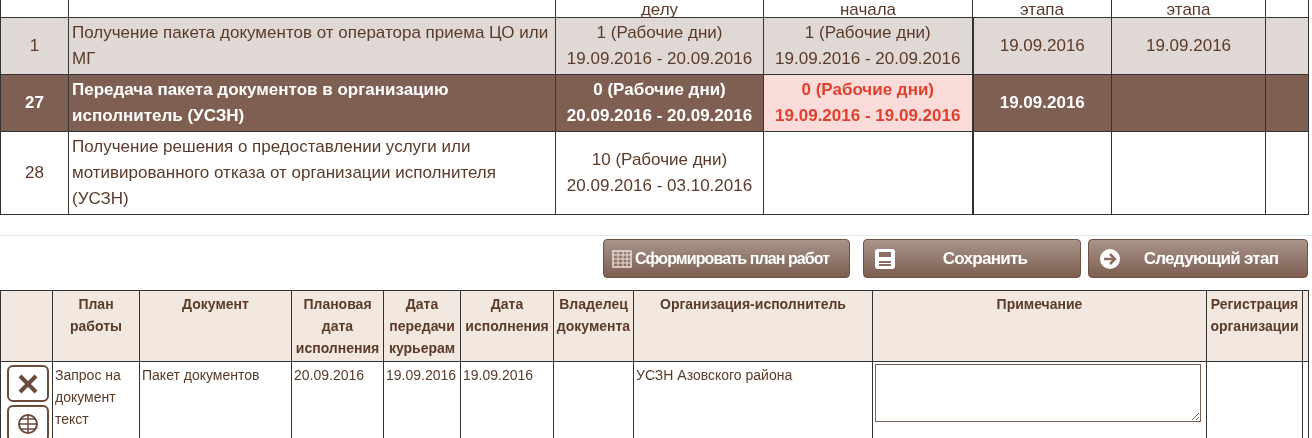 Image resolution: width=1312 pixels, height=438 pixels. I want to click on column-header: Дата передачи курьерам, so click(422, 326).